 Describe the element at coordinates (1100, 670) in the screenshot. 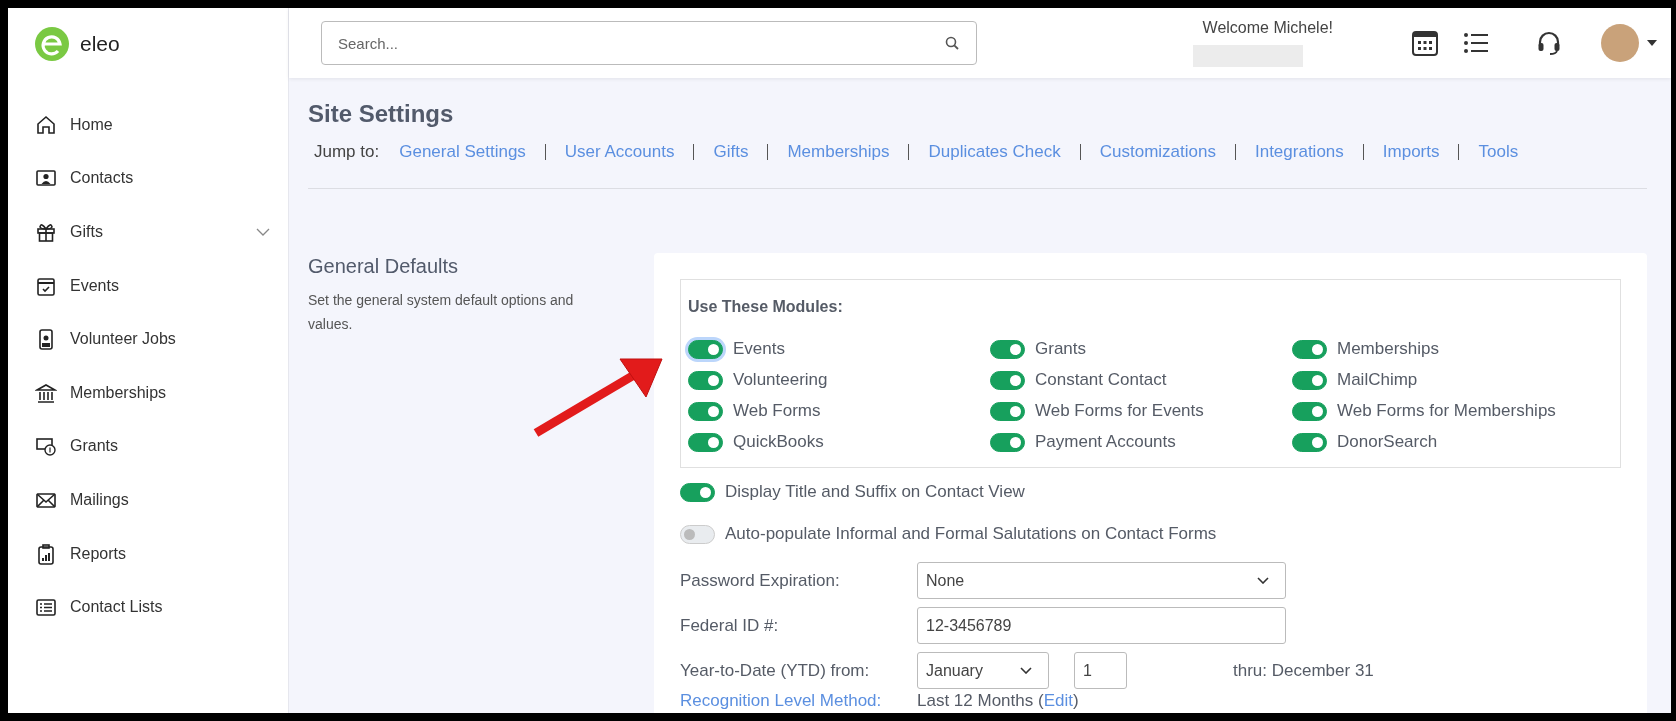

I see `day-field: 1` at that location.